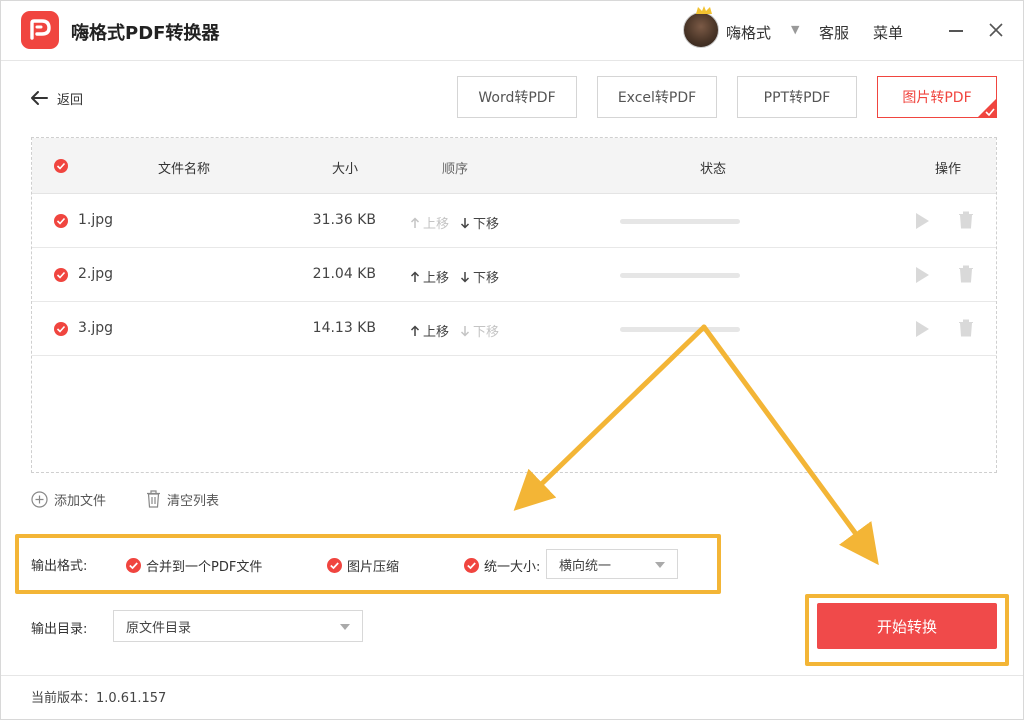 Image resolution: width=1024 pixels, height=720 pixels. What do you see at coordinates (514, 275) in the screenshot?
I see `table-row: 2.jpg 21.04 KB 上移 下移` at bounding box center [514, 275].